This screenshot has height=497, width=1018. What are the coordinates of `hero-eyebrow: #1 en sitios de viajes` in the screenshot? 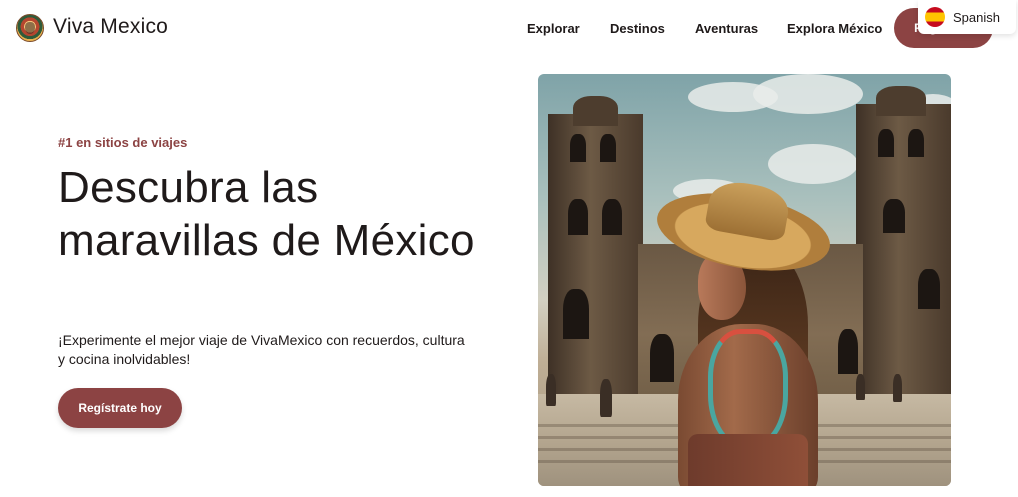 It's located at (123, 142).